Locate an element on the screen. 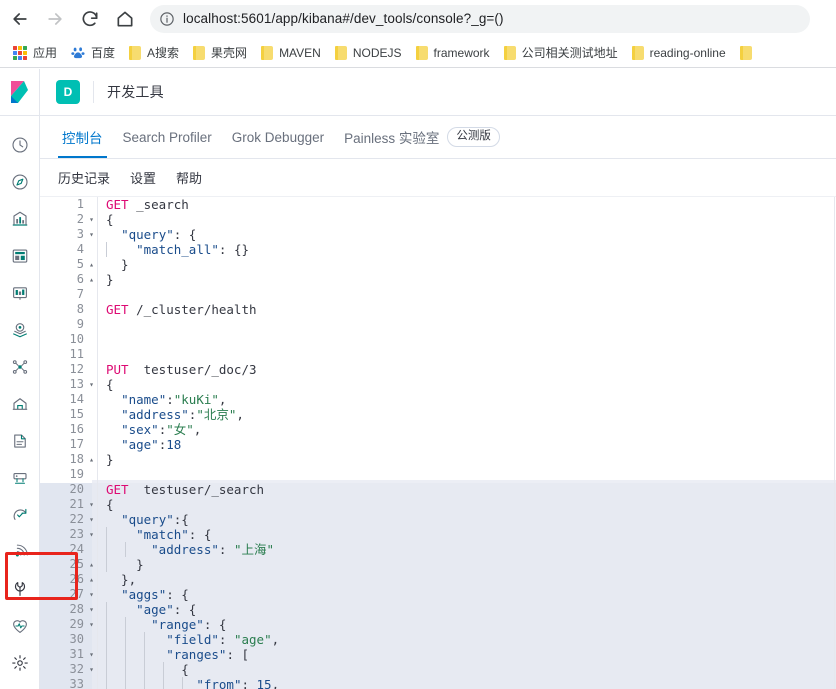 The height and width of the screenshot is (689, 836). tab-console: 控制台 is located at coordinates (82, 137).